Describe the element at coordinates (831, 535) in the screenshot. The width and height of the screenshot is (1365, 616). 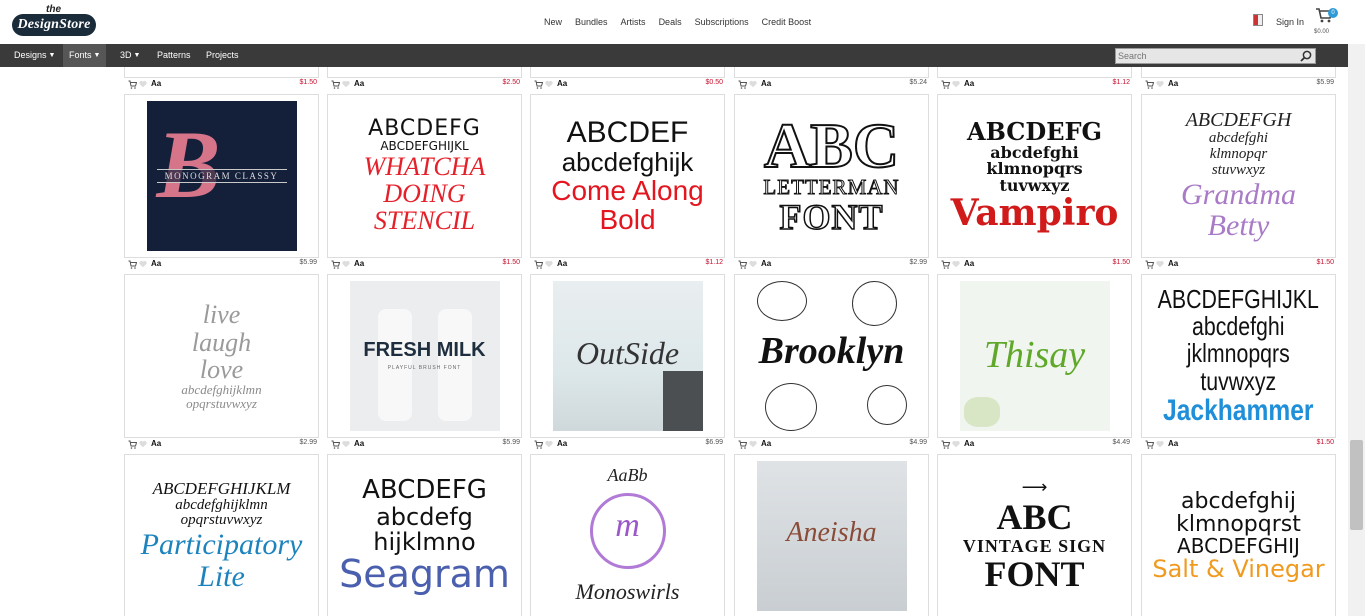
I see `product-card: Aneisha` at that location.